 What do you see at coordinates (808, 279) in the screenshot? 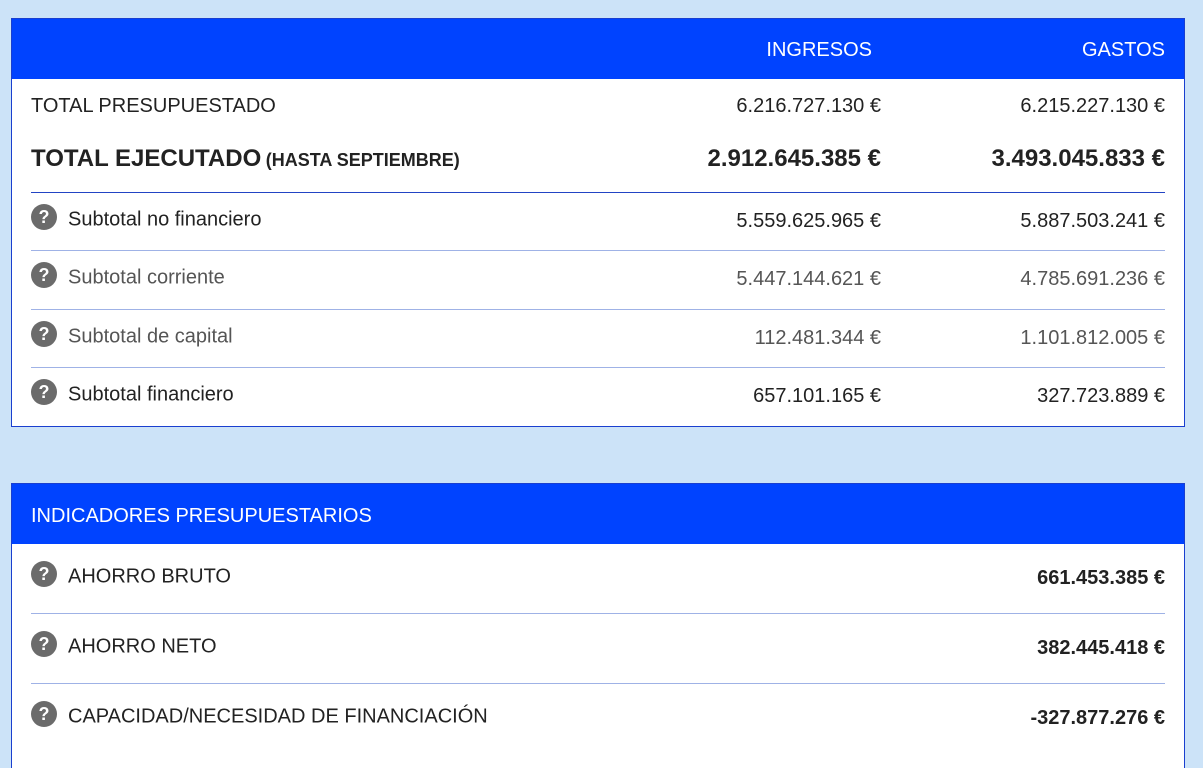
I see `value-ingresos: 5.447.144.621 €` at bounding box center [808, 279].